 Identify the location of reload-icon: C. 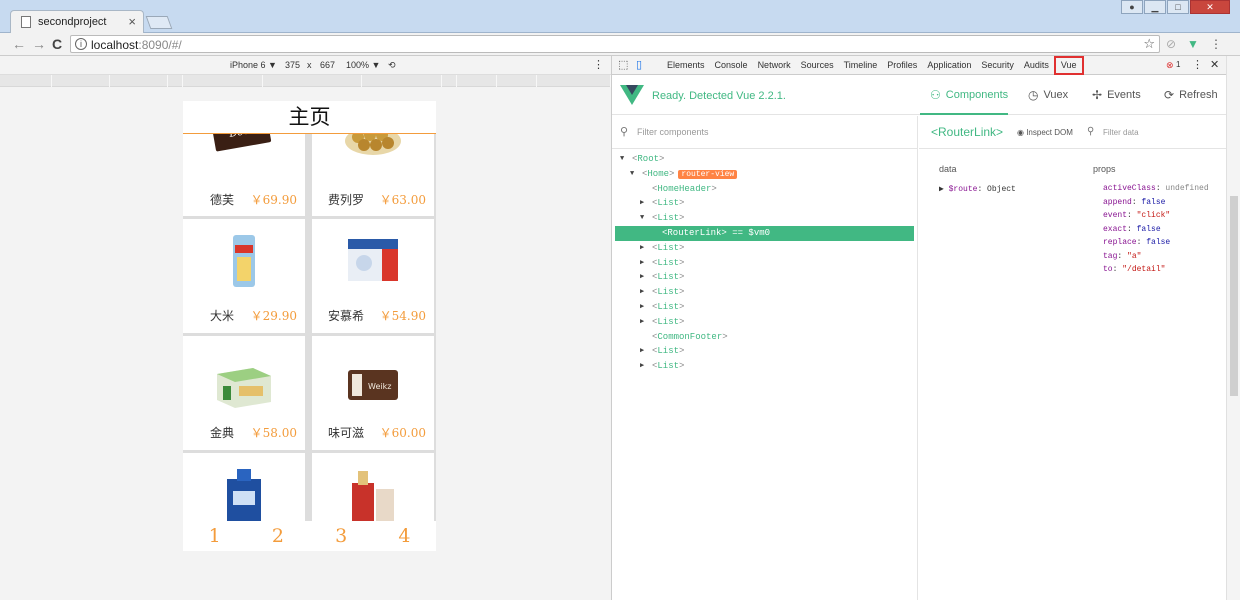
(57, 44).